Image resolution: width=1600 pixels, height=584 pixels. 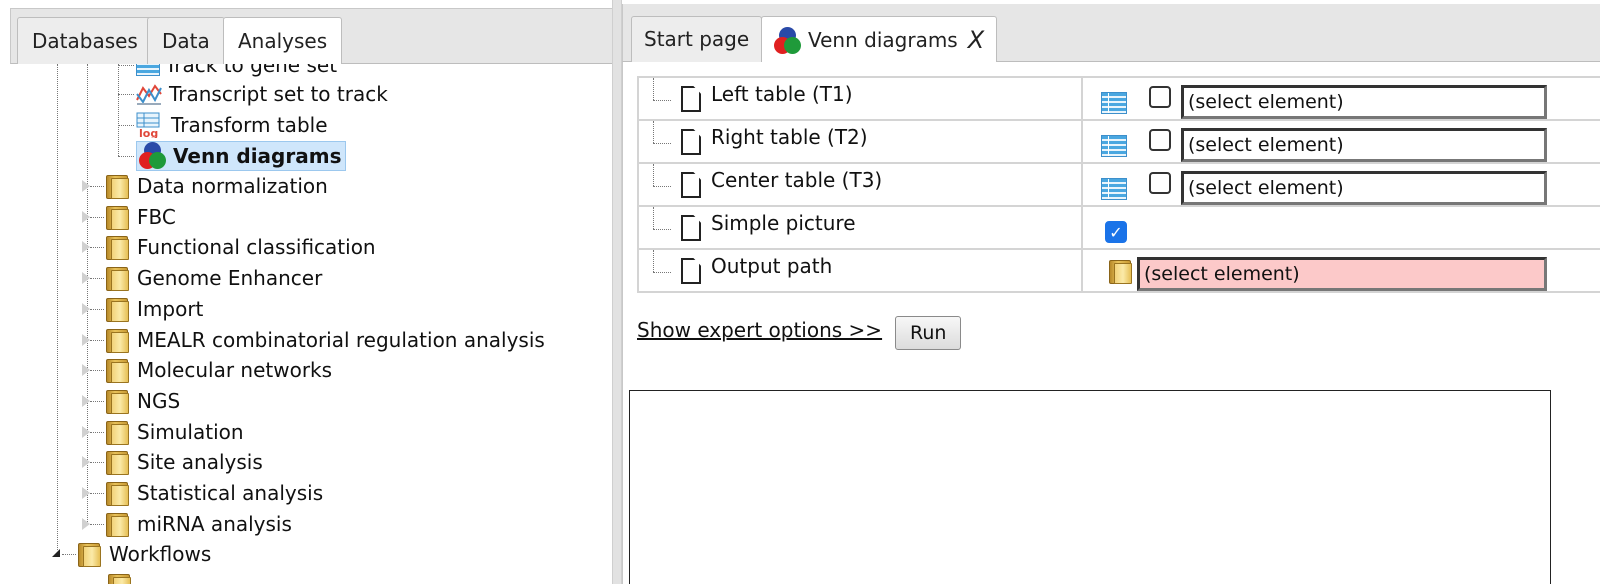 What do you see at coordinates (1342, 274) in the screenshot?
I see `output-path-select: (select element)` at bounding box center [1342, 274].